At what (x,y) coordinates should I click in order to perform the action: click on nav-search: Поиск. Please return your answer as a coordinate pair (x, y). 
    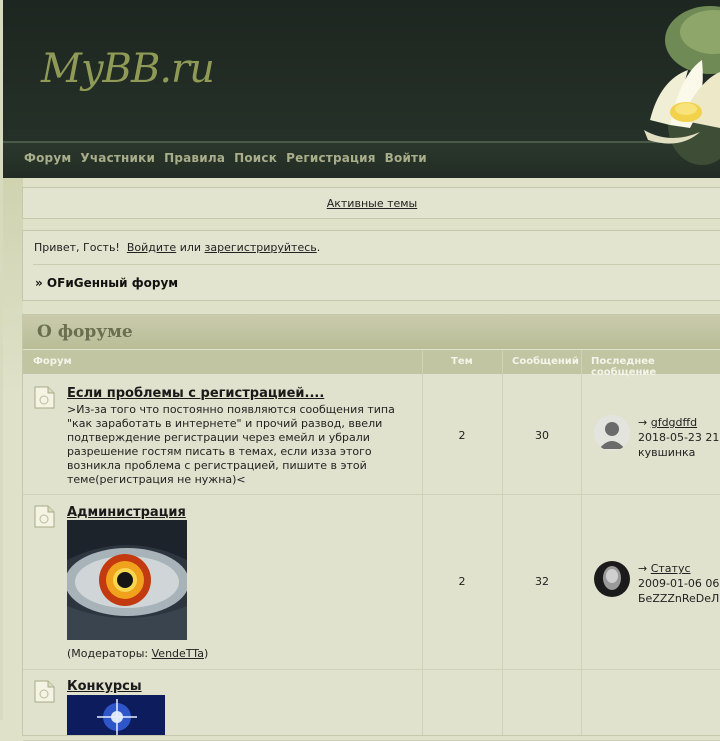
    Looking at the image, I should click on (255, 158).